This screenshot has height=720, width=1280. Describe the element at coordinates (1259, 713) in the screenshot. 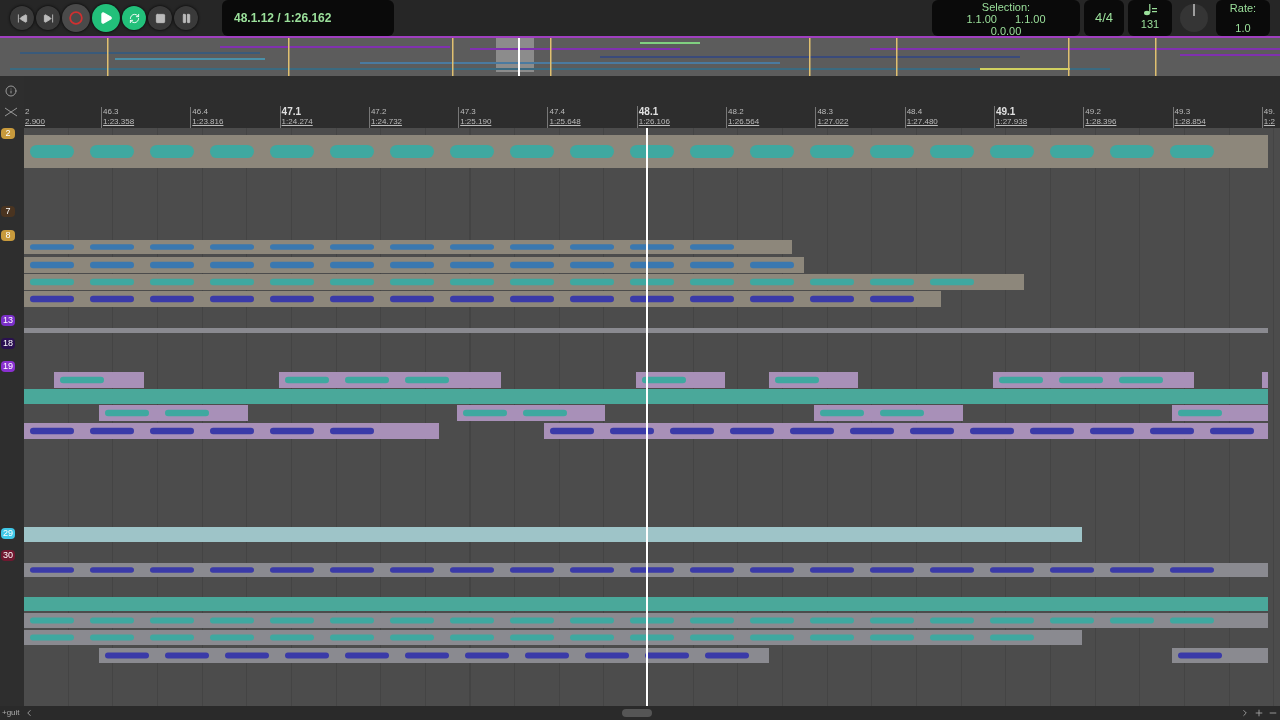

I see `zoom-in-icon` at that location.